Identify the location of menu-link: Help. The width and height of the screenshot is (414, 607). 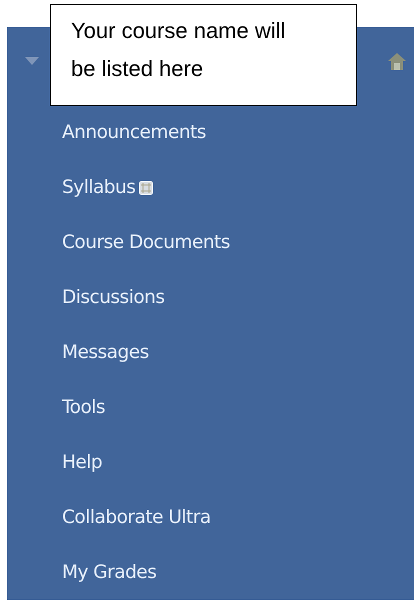
(82, 462).